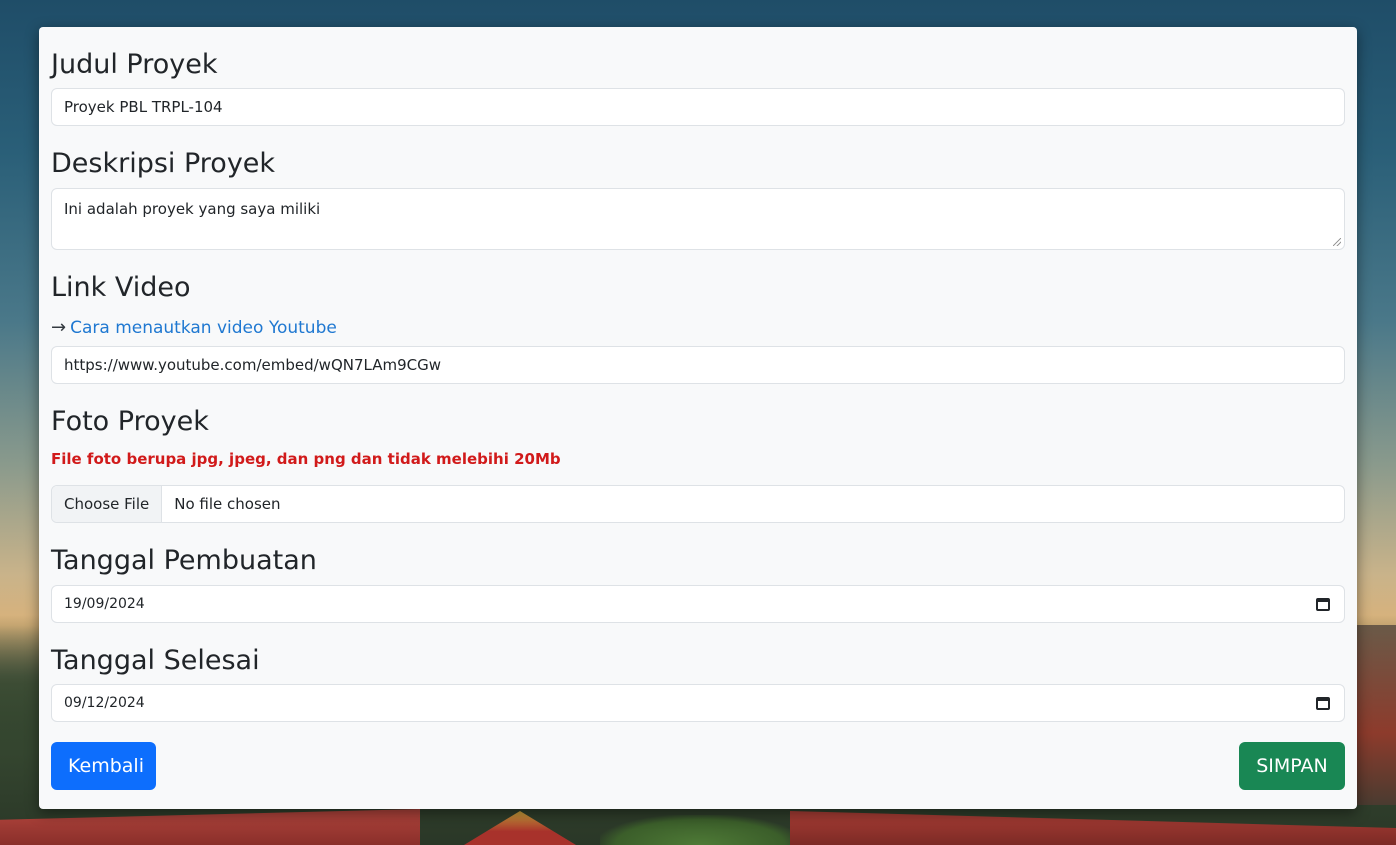  I want to click on background-building, so click(1376, 715).